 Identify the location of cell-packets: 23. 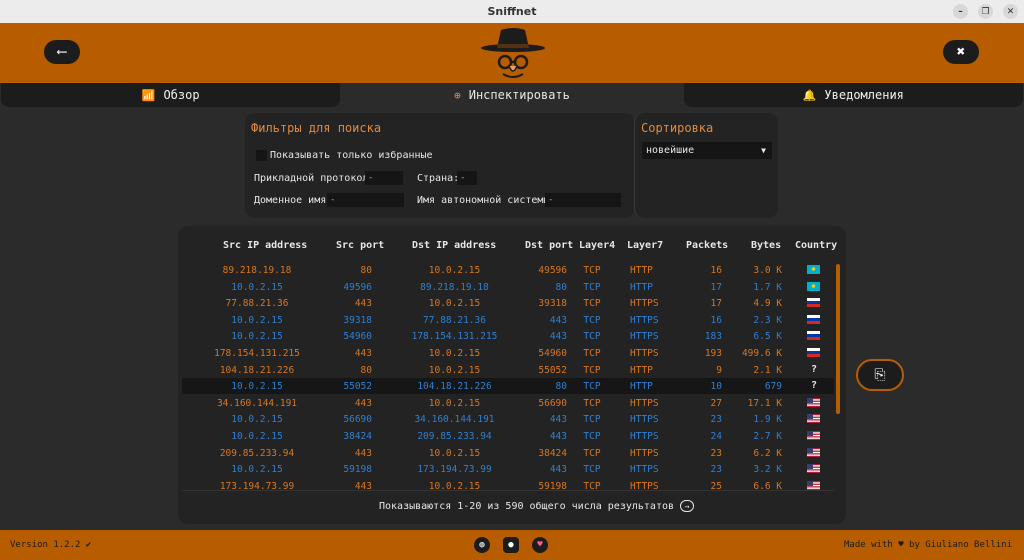
(716, 453).